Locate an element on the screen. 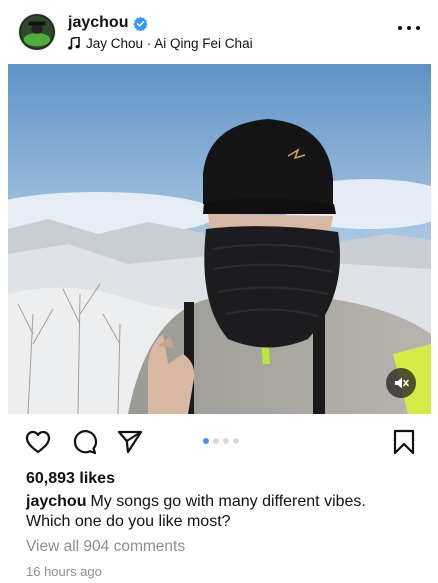 The image size is (438, 583). music-attribution: Jay Chou · Ai Qing Fei Chai is located at coordinates (160, 43).